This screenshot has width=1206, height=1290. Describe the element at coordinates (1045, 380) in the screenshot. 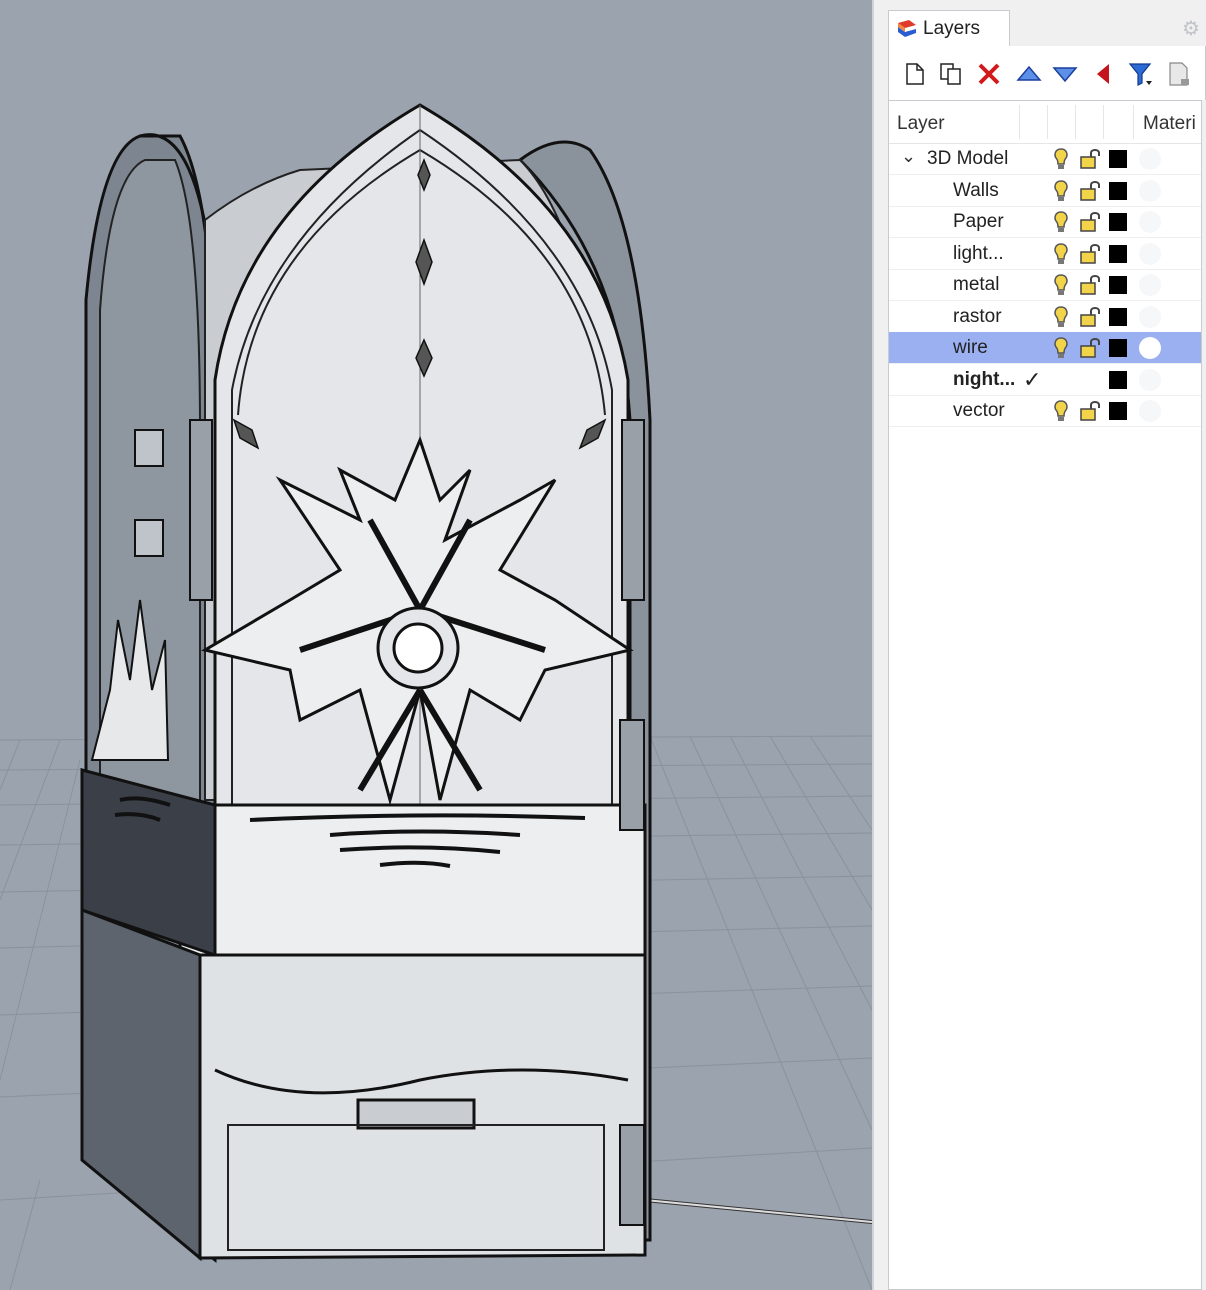

I see `layer-row: night... ✓` at that location.